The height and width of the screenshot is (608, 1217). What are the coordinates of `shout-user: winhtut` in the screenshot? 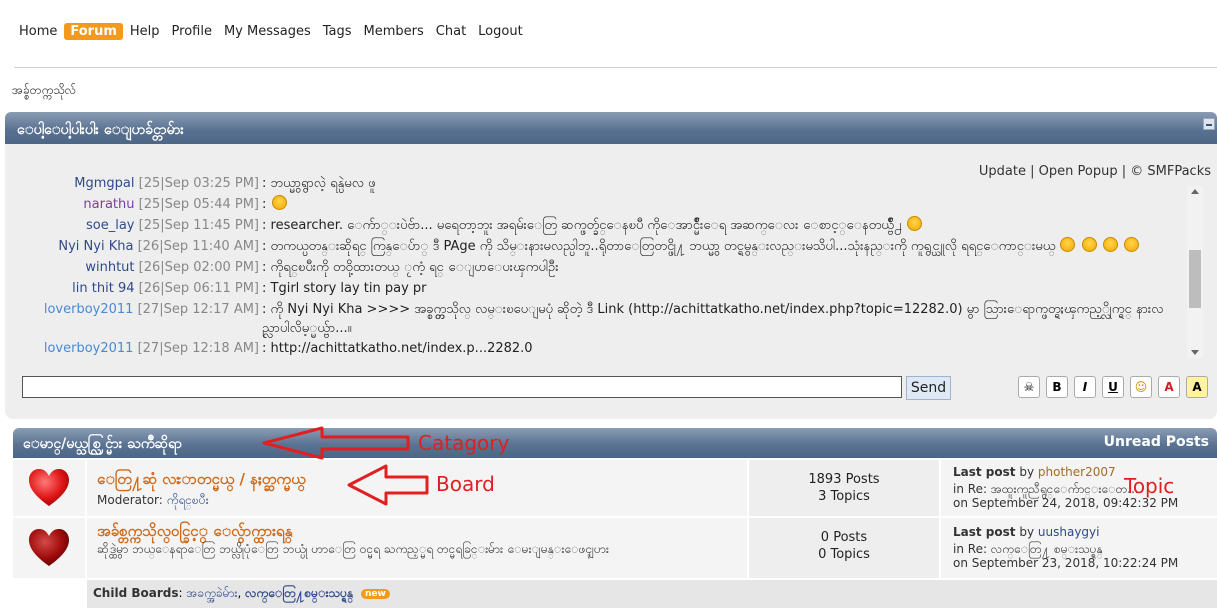 It's located at (109, 267).